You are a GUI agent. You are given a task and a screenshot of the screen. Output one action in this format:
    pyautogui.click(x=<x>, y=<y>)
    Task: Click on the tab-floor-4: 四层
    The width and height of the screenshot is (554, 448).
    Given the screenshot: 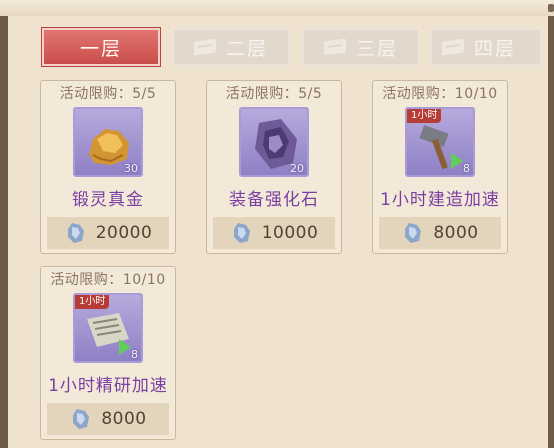 What is the action you would take?
    pyautogui.click(x=486, y=47)
    